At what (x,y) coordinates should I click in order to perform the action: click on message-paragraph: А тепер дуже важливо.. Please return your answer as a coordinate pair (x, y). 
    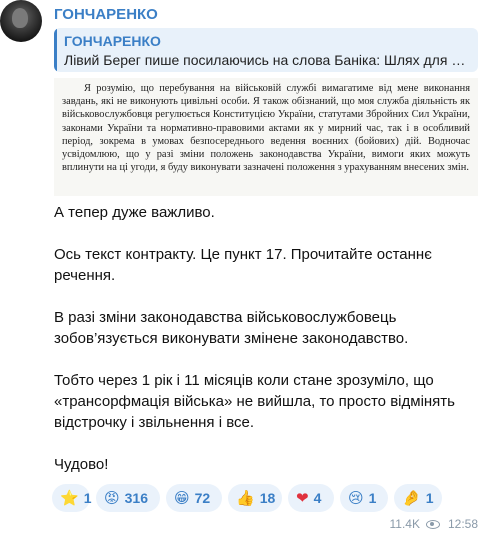
    Looking at the image, I should click on (134, 212).